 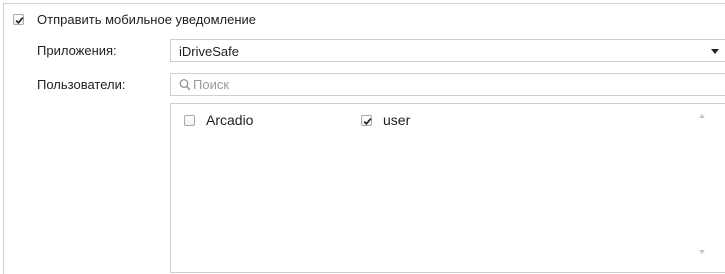 What do you see at coordinates (77, 50) in the screenshot?
I see `applications-label: Приложения:` at bounding box center [77, 50].